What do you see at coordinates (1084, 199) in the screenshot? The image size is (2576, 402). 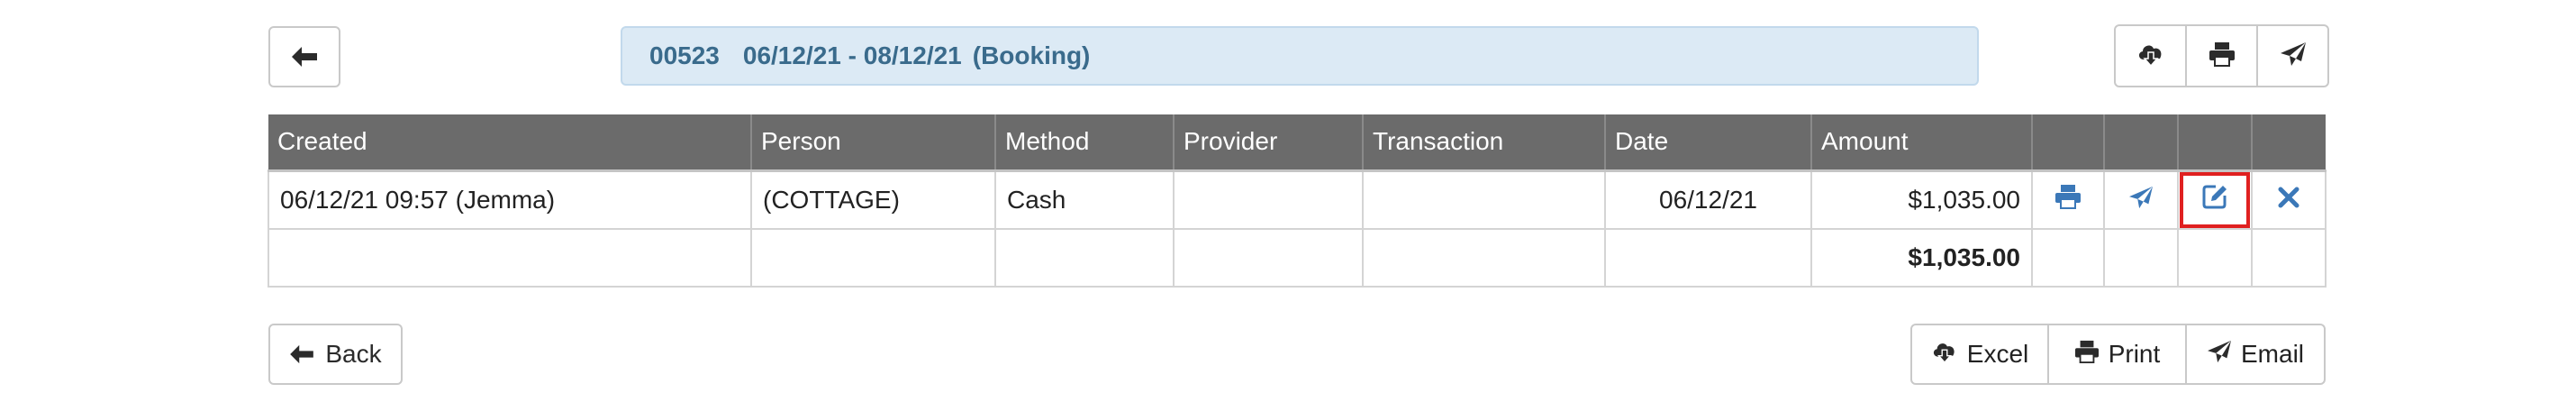 I see `cell-method: Cash` at bounding box center [1084, 199].